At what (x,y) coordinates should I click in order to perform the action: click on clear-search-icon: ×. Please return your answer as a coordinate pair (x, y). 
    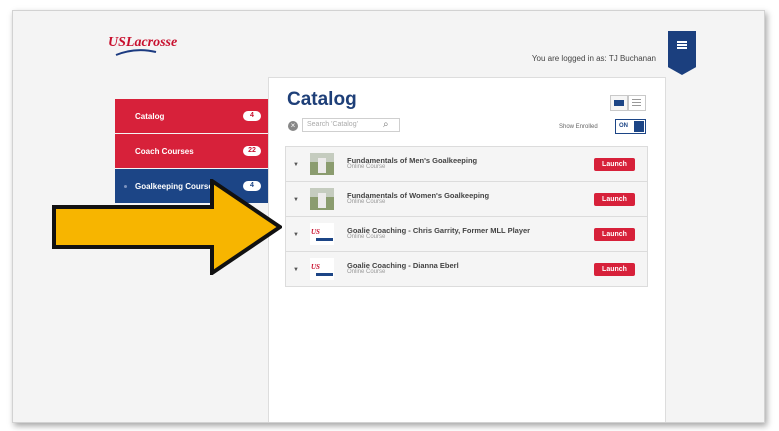
    Looking at the image, I should click on (293, 126).